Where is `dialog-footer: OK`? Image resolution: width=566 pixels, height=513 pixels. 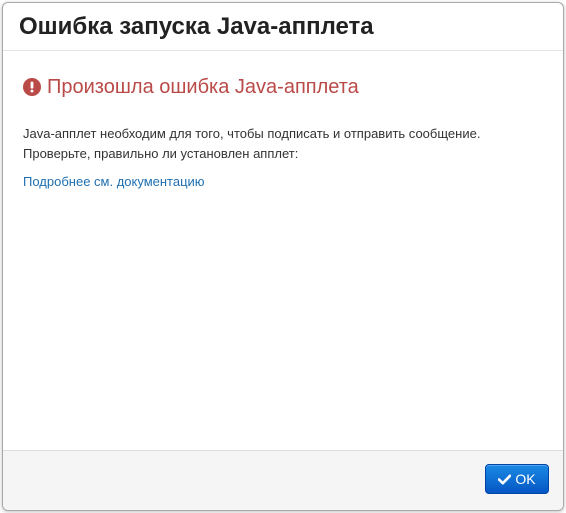
dialog-footer: OK is located at coordinates (283, 480).